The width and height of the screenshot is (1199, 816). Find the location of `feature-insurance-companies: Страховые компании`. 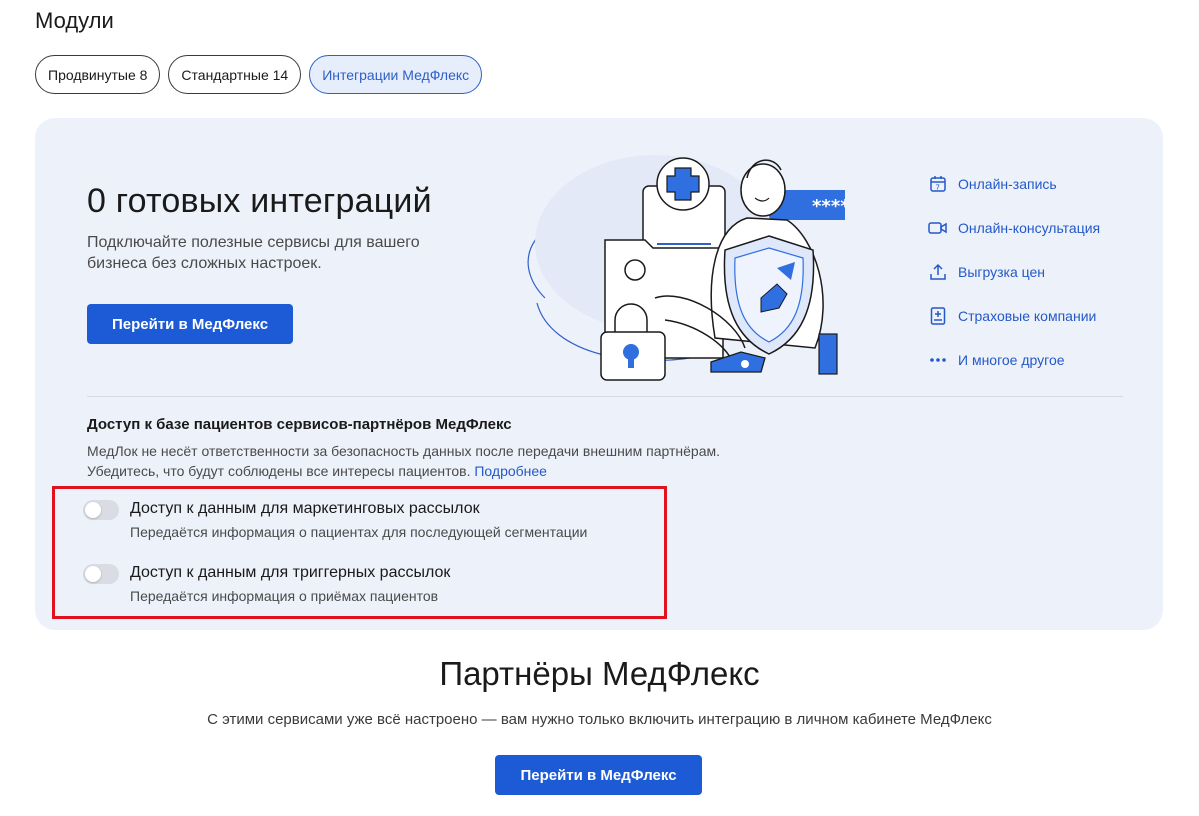

feature-insurance-companies: Страховые компании is located at coordinates (1014, 316).